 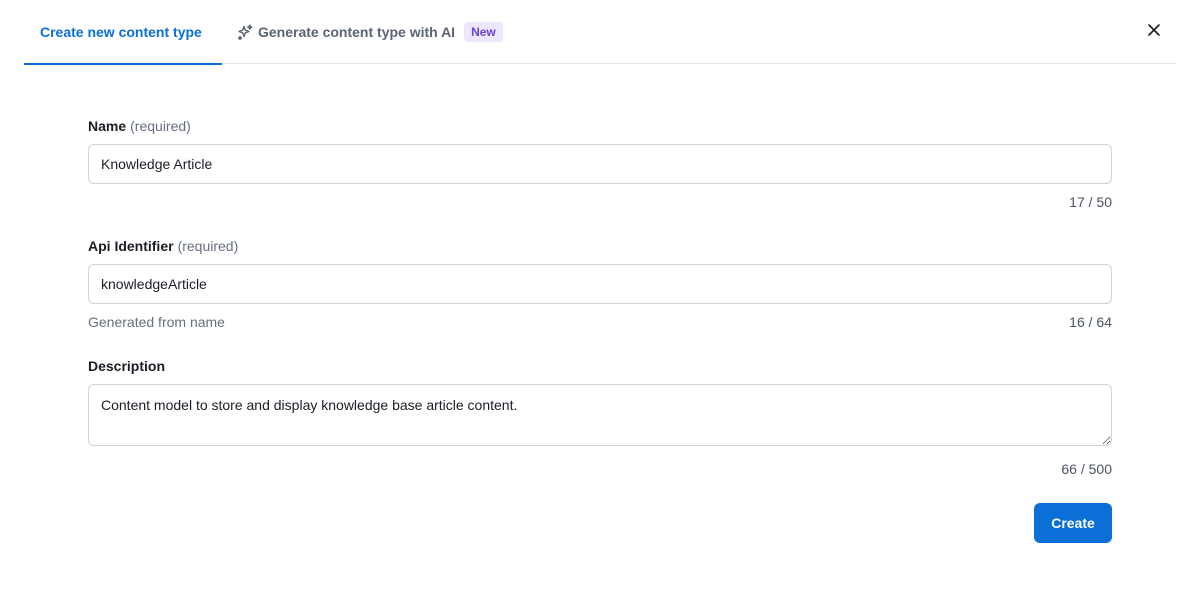 What do you see at coordinates (156, 322) in the screenshot?
I see `api-identifier-hint: Generated from name` at bounding box center [156, 322].